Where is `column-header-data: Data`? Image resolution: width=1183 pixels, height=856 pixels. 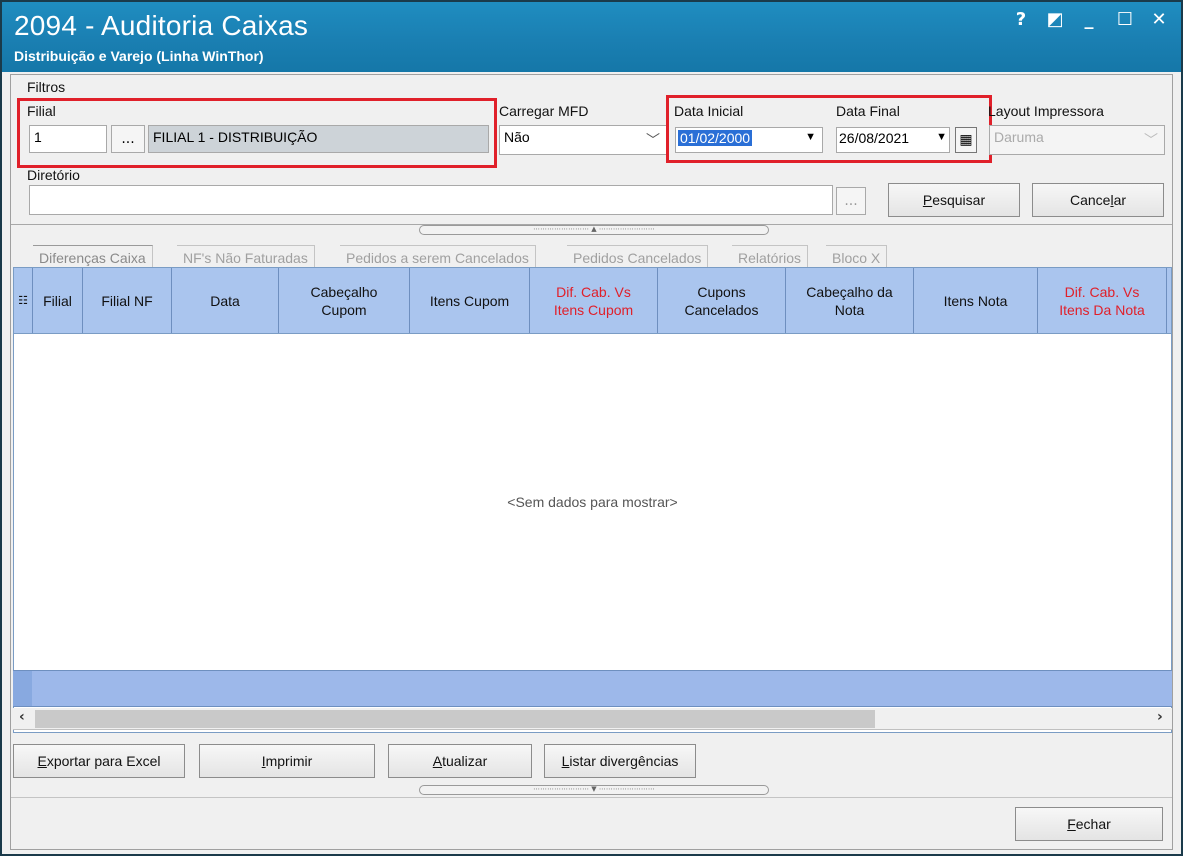 column-header-data: Data is located at coordinates (225, 300).